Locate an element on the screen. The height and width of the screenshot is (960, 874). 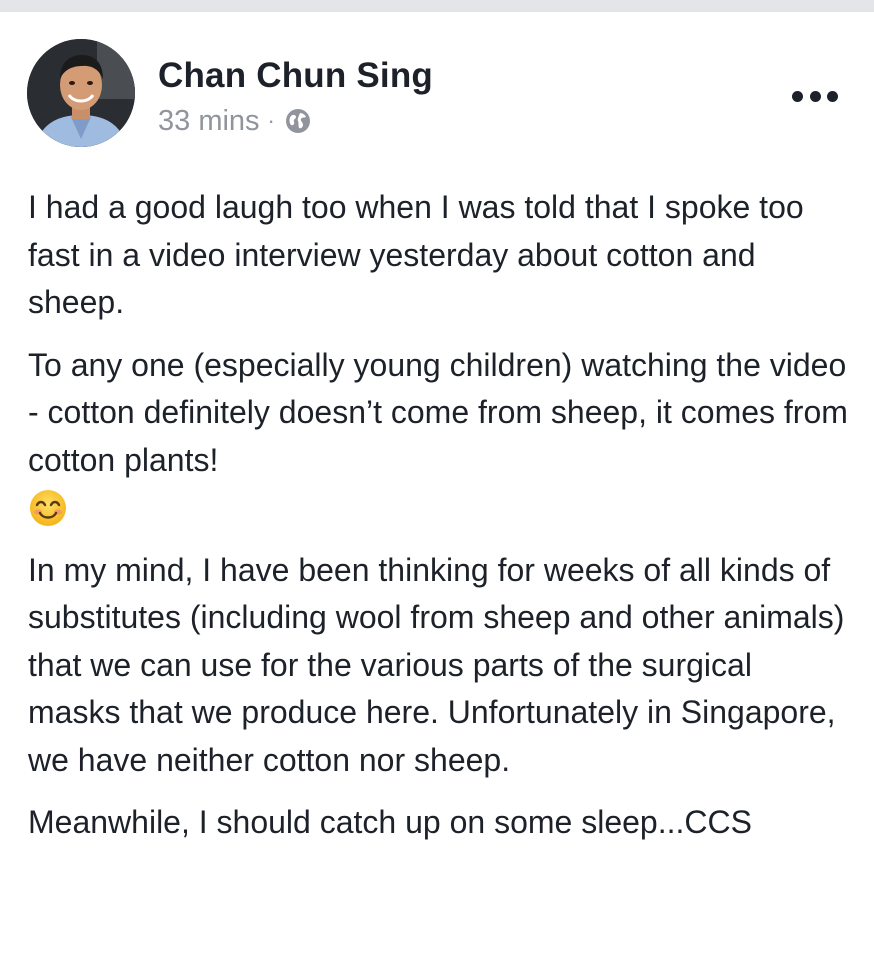
post-meta: 33 mins · is located at coordinates (235, 121).